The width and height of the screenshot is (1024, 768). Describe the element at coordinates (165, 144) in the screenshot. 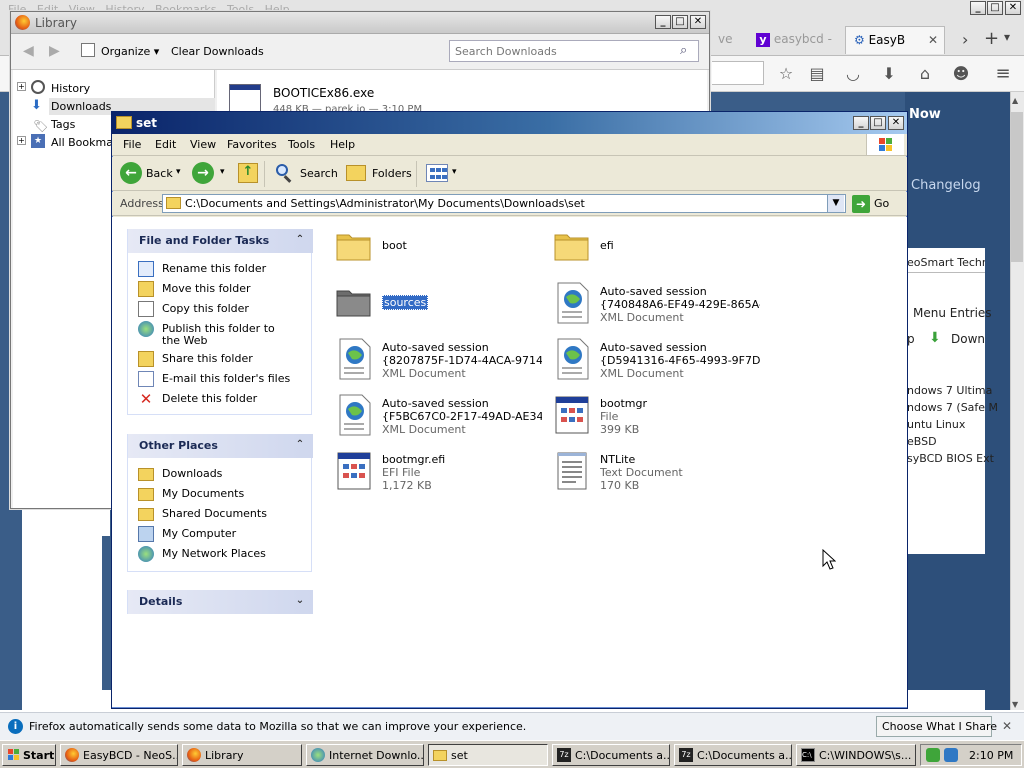

I see `menu-edit: Edit` at that location.